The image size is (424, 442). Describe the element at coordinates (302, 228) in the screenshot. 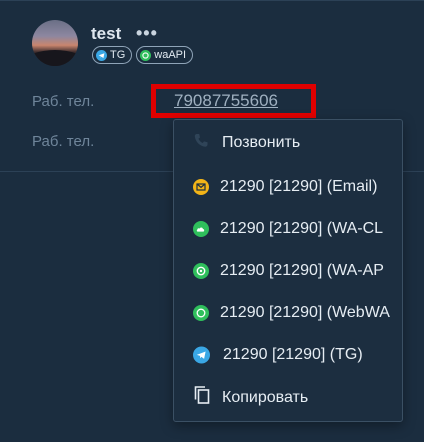

I see `menu-item-wa-cloud-label: 21290 [21290] (WA-CL` at that location.